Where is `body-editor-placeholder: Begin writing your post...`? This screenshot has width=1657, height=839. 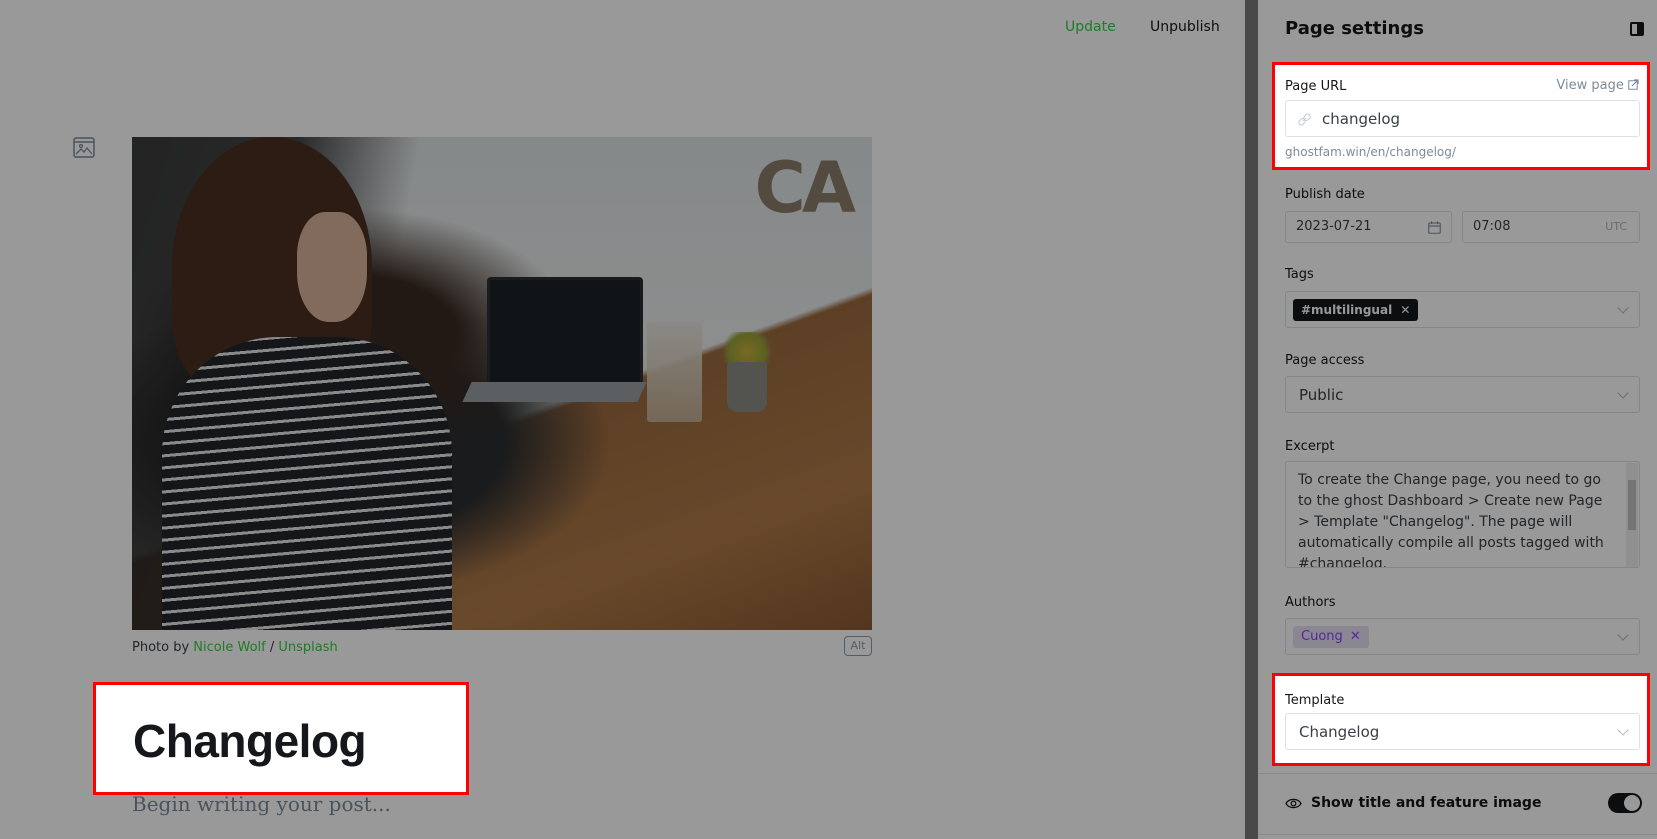 body-editor-placeholder: Begin writing your post... is located at coordinates (261, 804).